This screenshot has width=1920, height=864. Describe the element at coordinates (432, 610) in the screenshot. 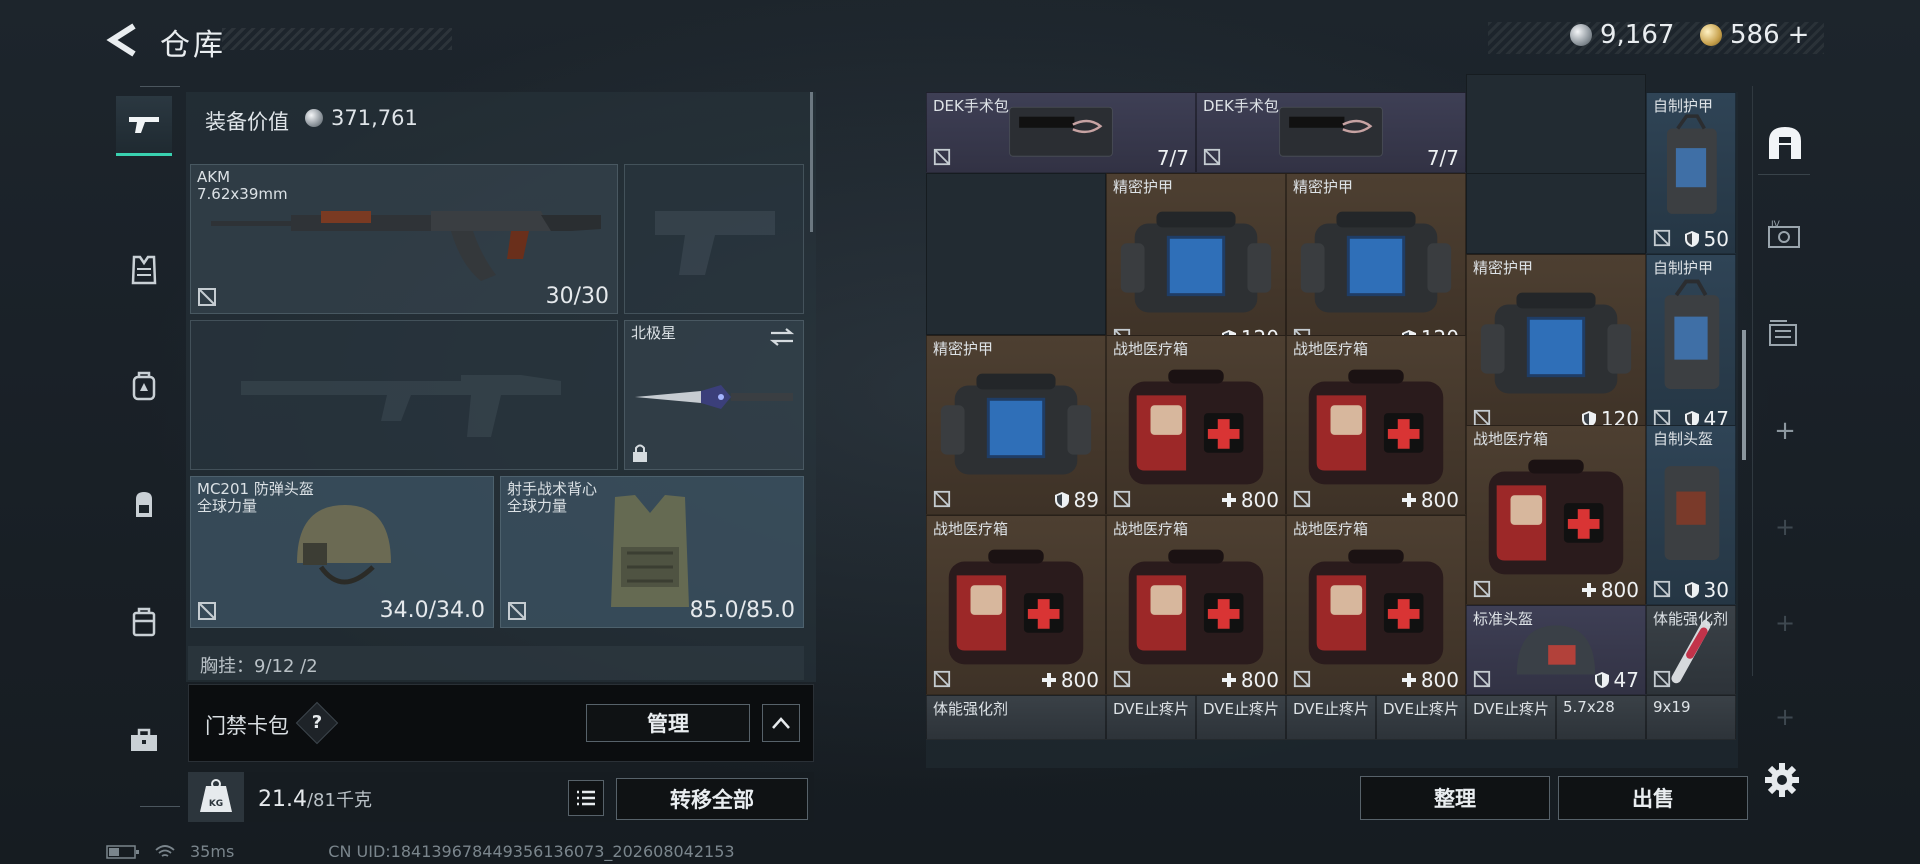

I see `helmet-durability: 34.0/34.0` at that location.